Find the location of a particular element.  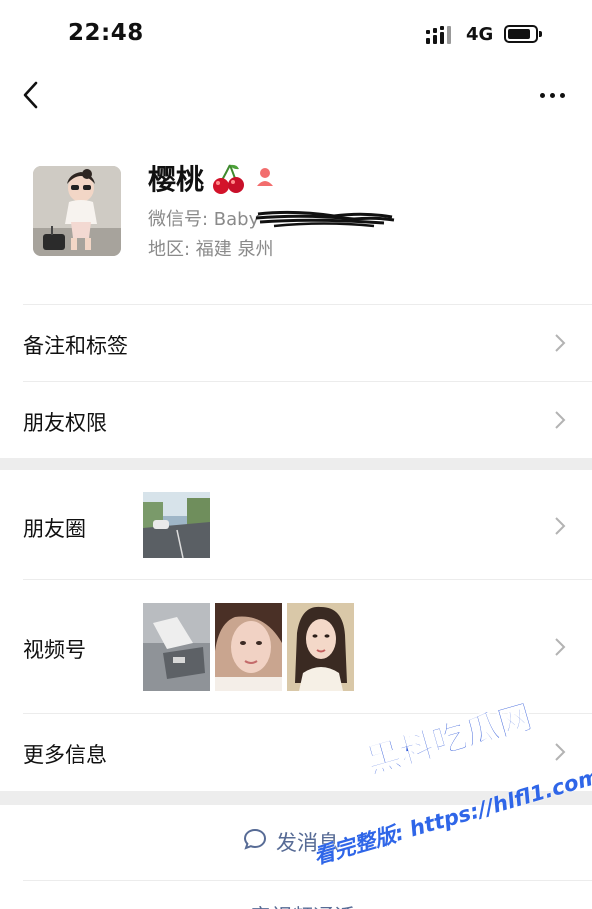

moments-thumbnail is located at coordinates (176, 525).